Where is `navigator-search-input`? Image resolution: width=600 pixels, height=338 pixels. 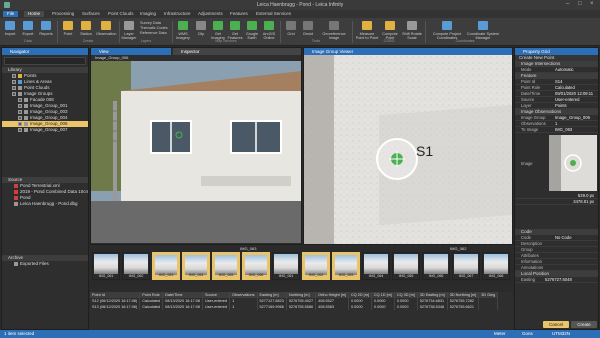 navigator-search-input is located at coordinates (45, 61).